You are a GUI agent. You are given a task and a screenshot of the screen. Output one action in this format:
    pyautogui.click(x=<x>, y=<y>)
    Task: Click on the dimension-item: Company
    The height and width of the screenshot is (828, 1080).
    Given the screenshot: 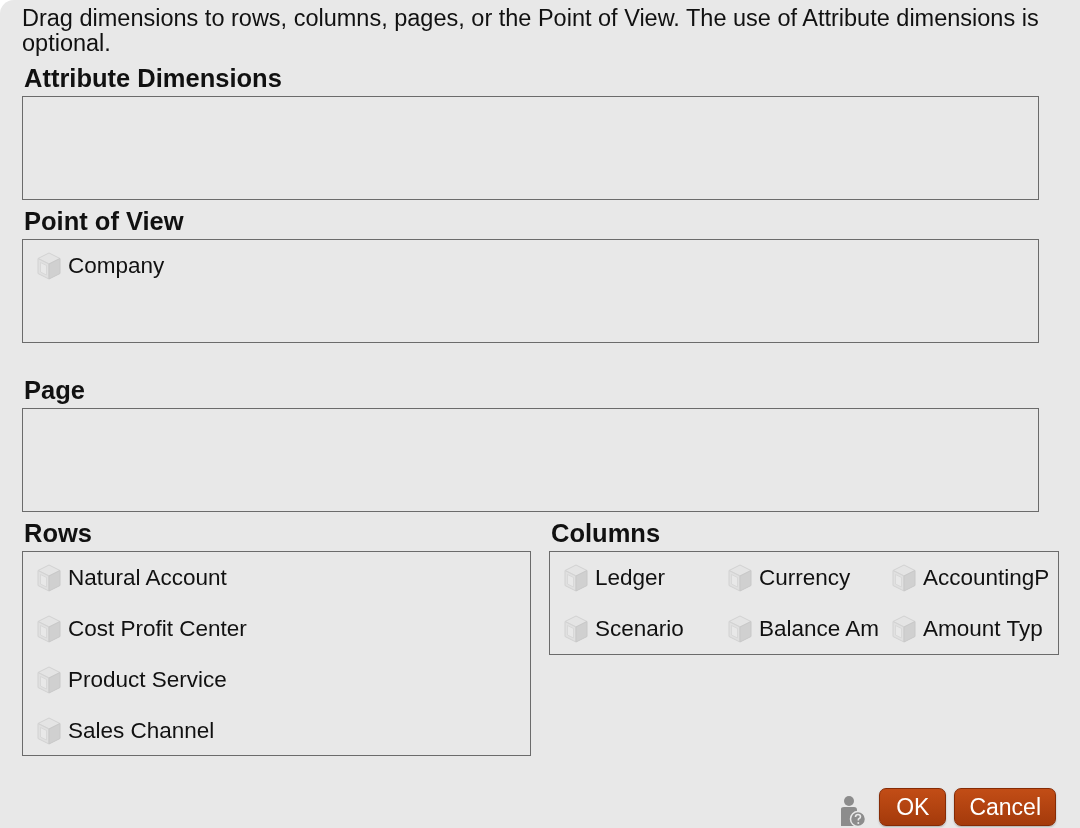 What is the action you would take?
    pyautogui.click(x=116, y=266)
    